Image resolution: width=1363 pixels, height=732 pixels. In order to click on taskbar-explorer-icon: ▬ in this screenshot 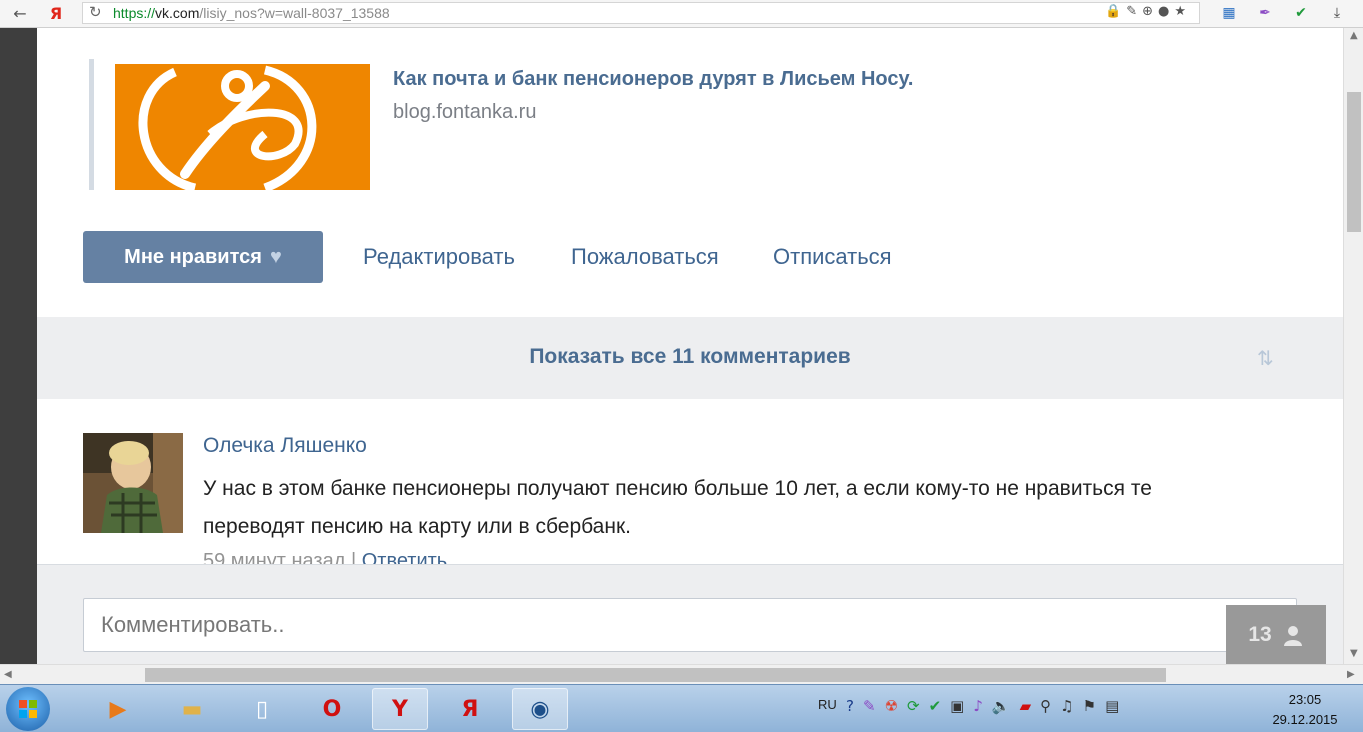, I will do `click(192, 709)`.